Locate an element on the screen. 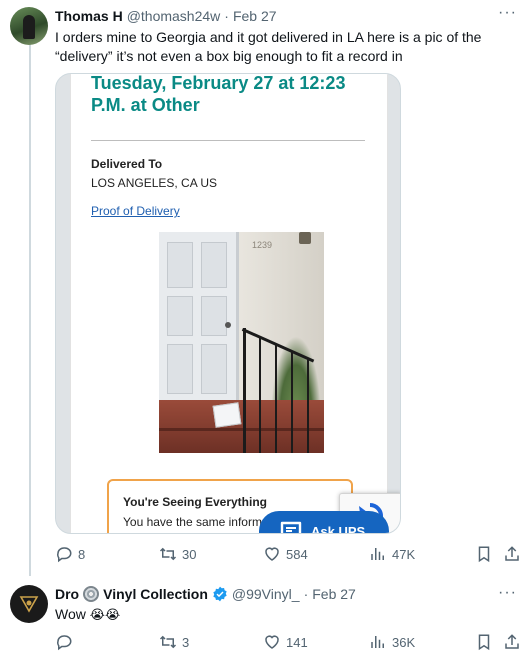 Image resolution: width=531 pixels, height=659 pixels. display-name-part2: Vinyl Collection is located at coordinates (155, 594).